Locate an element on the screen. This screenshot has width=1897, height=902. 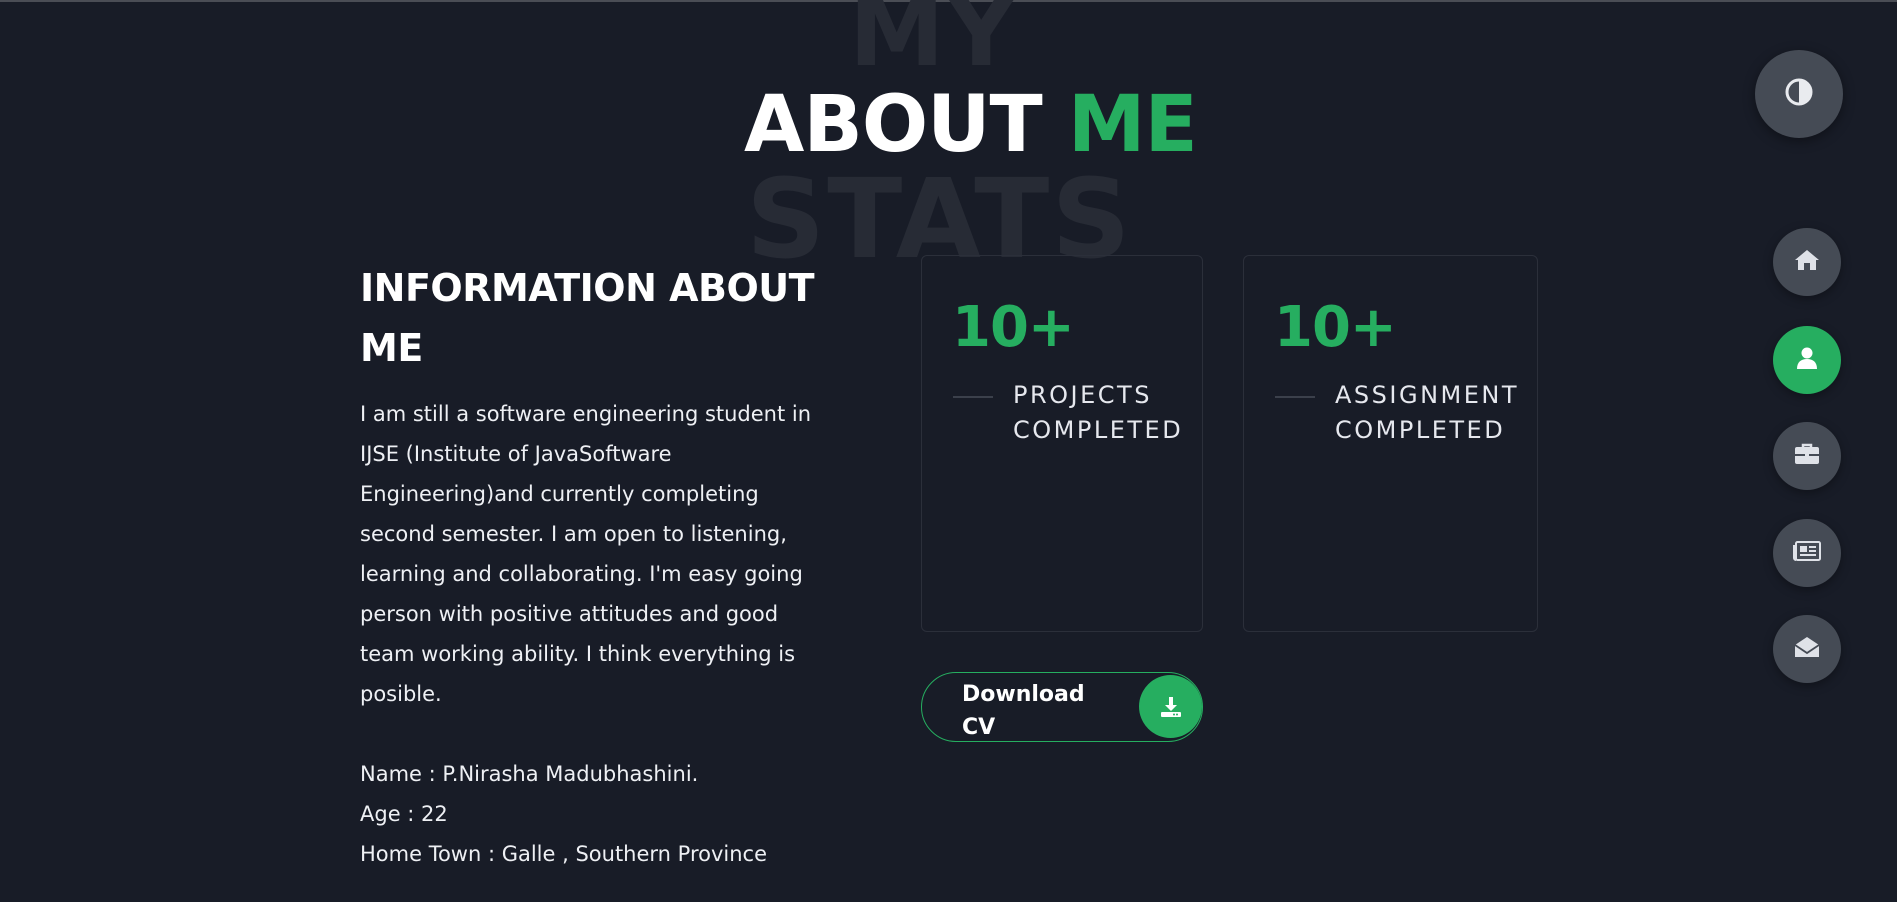
contrast-icon is located at coordinates (1799, 94).